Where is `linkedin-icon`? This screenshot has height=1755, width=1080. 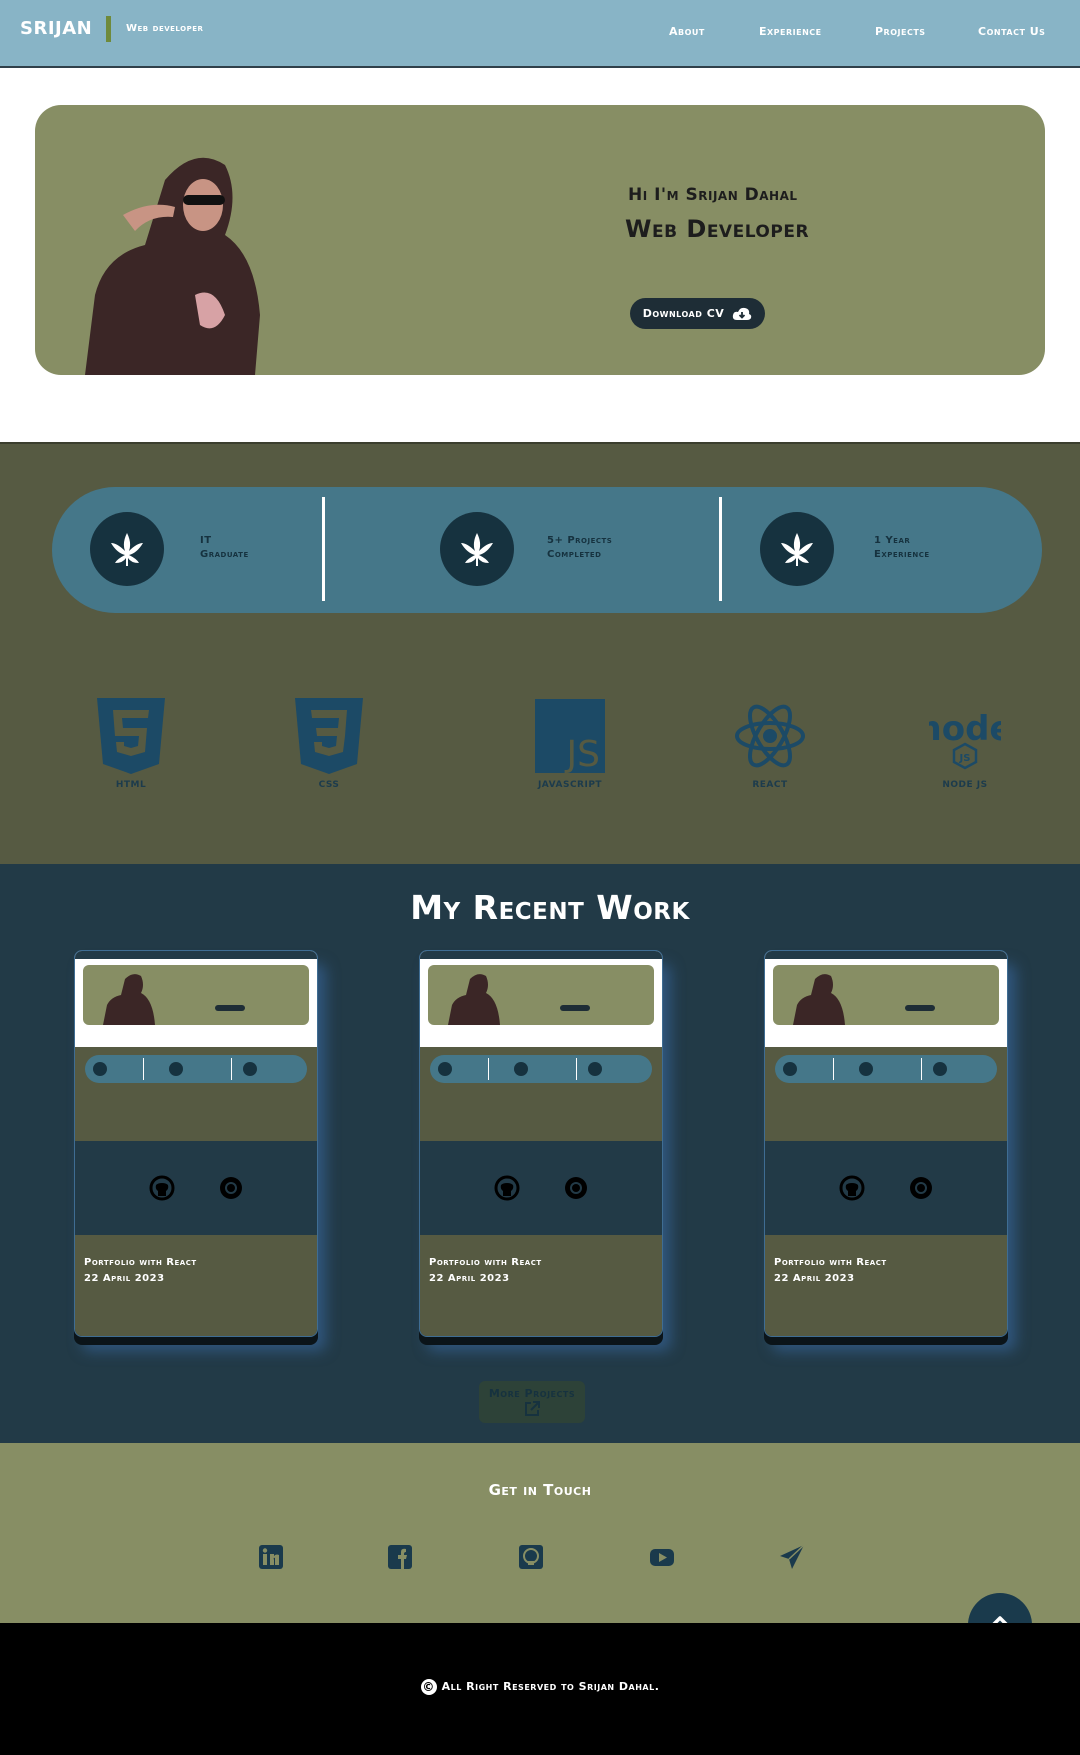
linkedin-icon is located at coordinates (271, 1557).